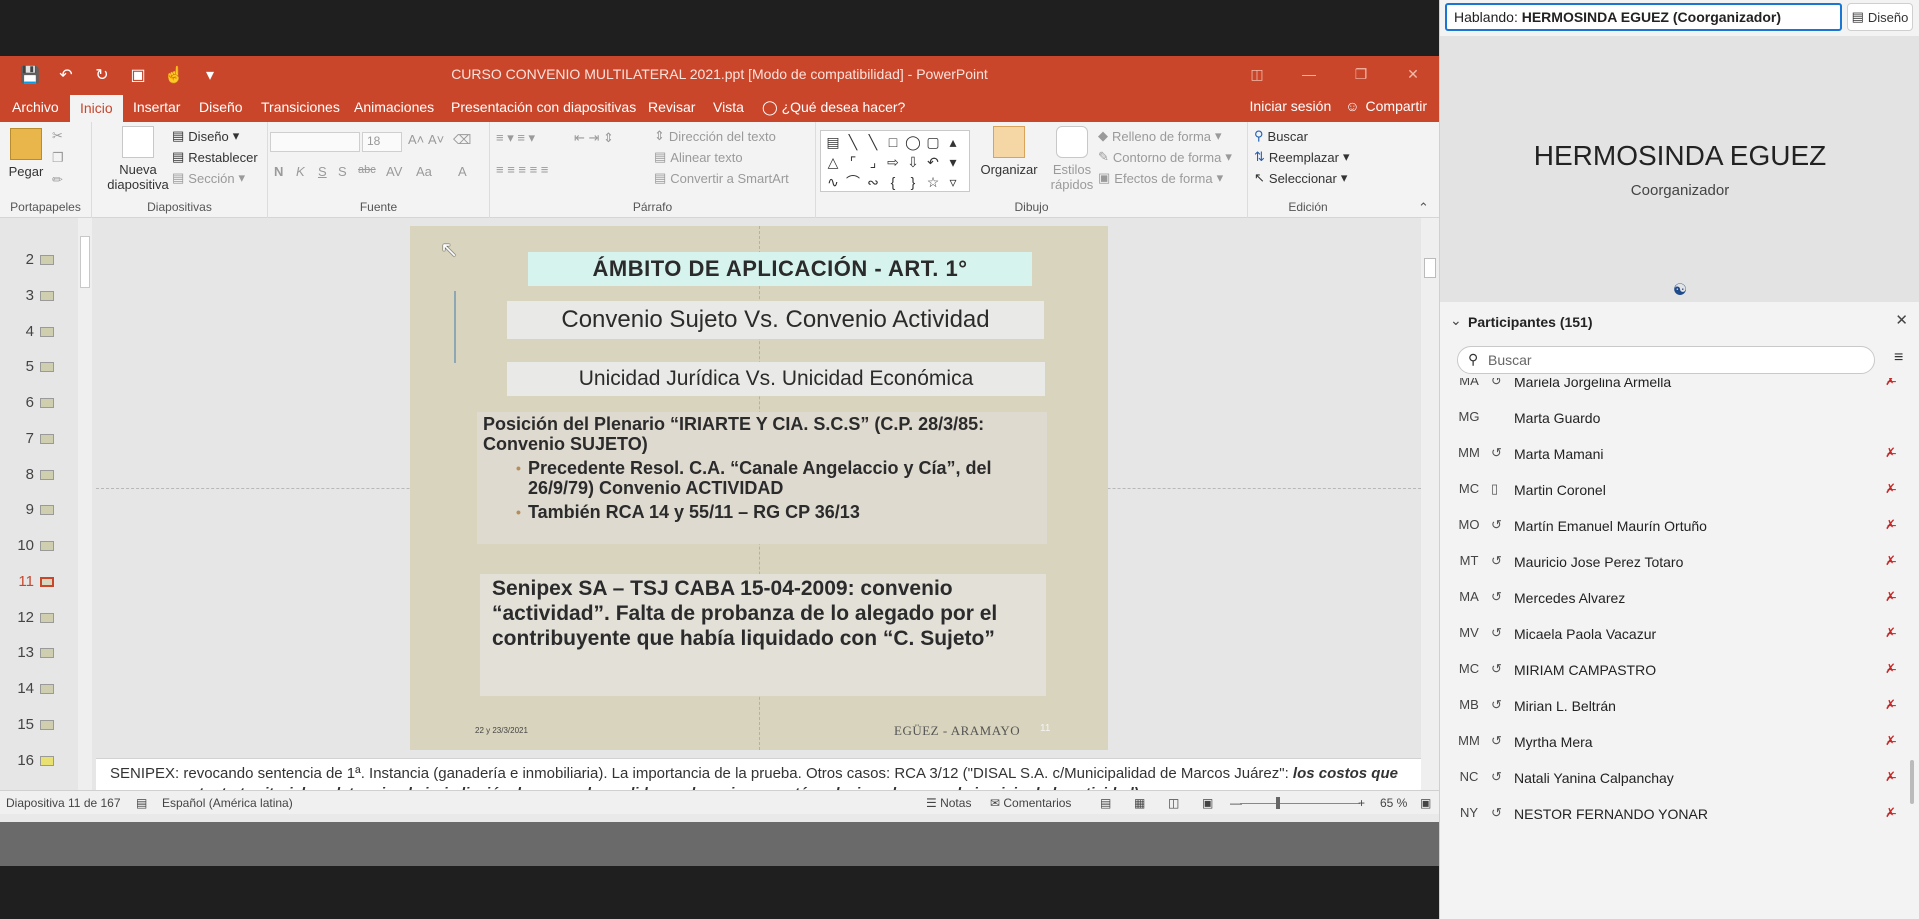  What do you see at coordinates (833, 107) in the screenshot?
I see `tell-me-box: ◯ ¿Qué desea hacer?` at bounding box center [833, 107].